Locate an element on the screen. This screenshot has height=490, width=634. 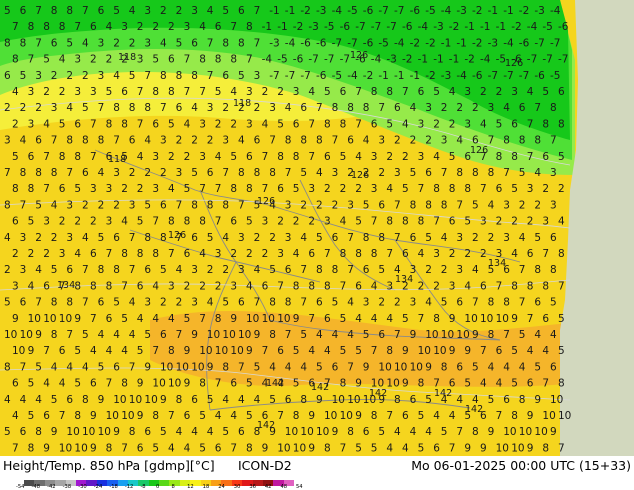
isoline-label: 126 is located at coordinates (359, 55).